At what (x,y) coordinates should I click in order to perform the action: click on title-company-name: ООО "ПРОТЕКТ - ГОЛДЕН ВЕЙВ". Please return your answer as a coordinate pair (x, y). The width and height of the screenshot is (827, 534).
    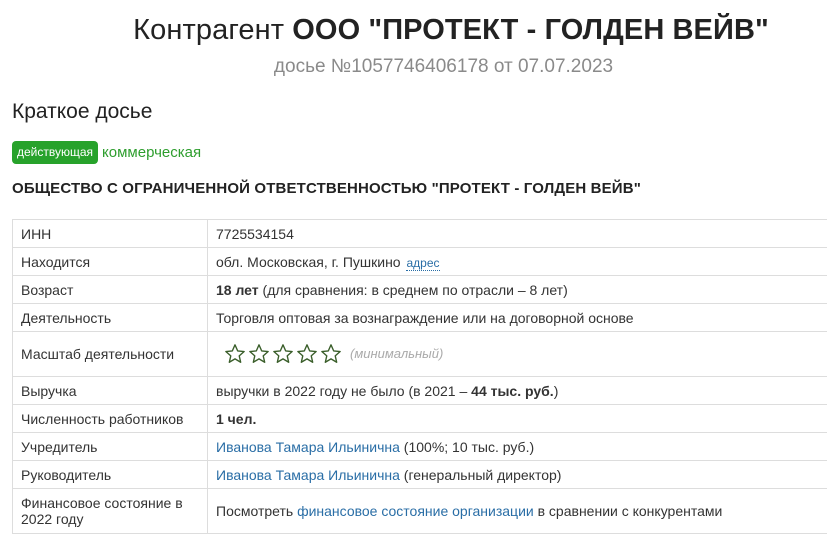
    Looking at the image, I should click on (530, 30).